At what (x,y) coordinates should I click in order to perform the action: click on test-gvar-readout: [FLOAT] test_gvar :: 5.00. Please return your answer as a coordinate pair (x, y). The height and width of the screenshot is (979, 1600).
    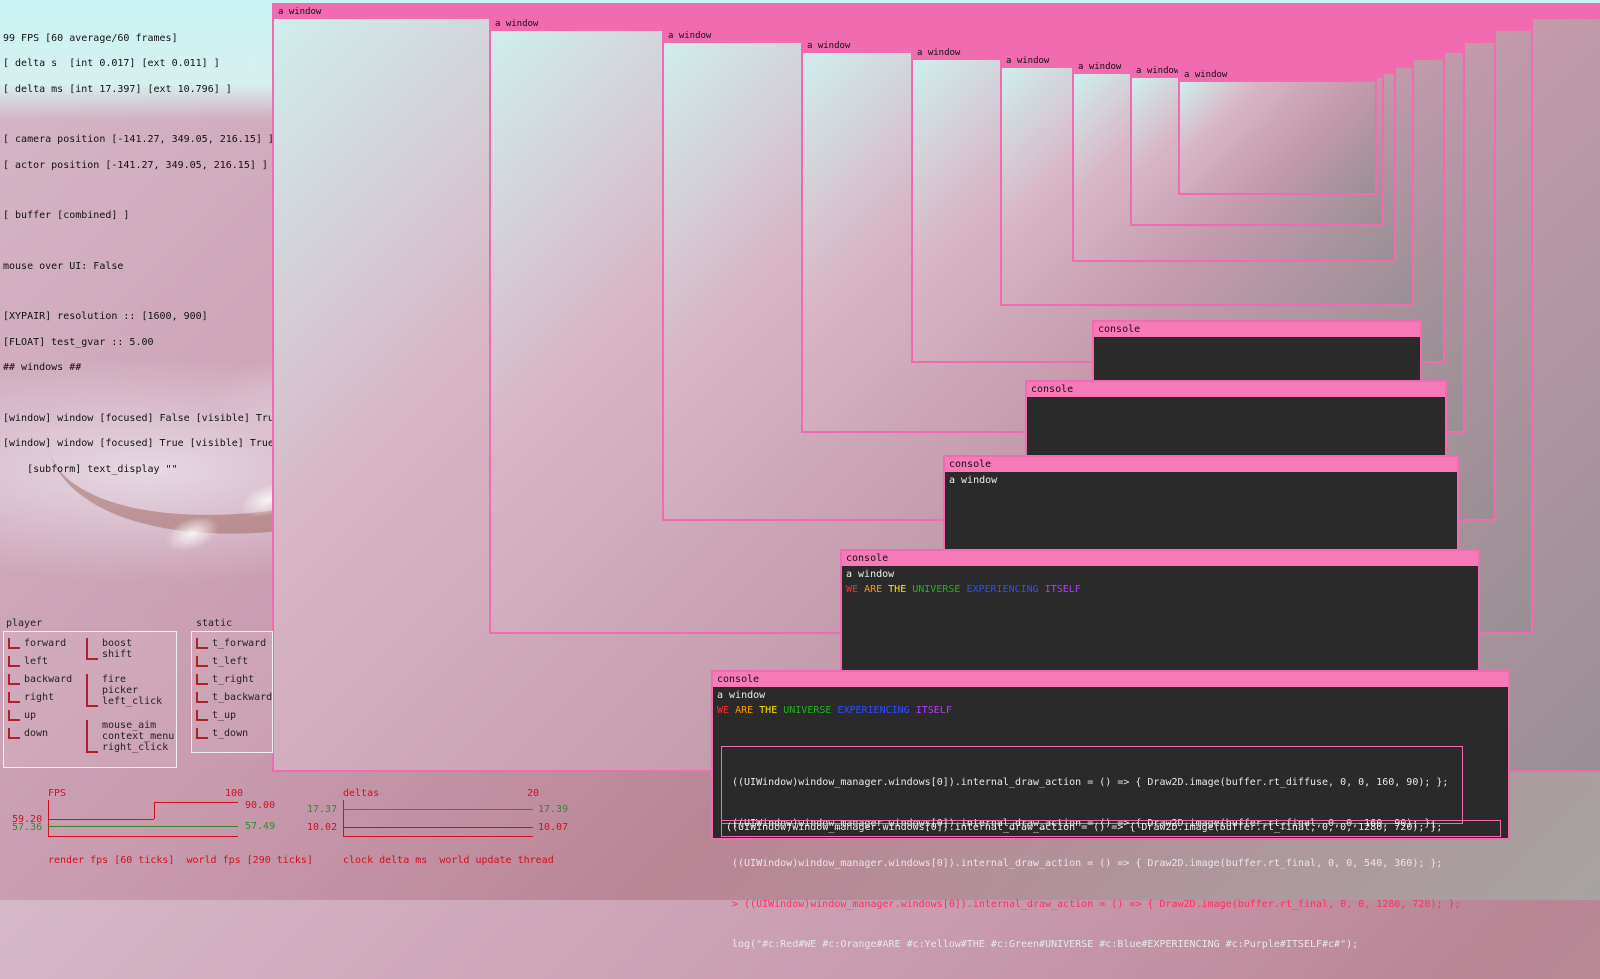
    Looking at the image, I should click on (78, 342).